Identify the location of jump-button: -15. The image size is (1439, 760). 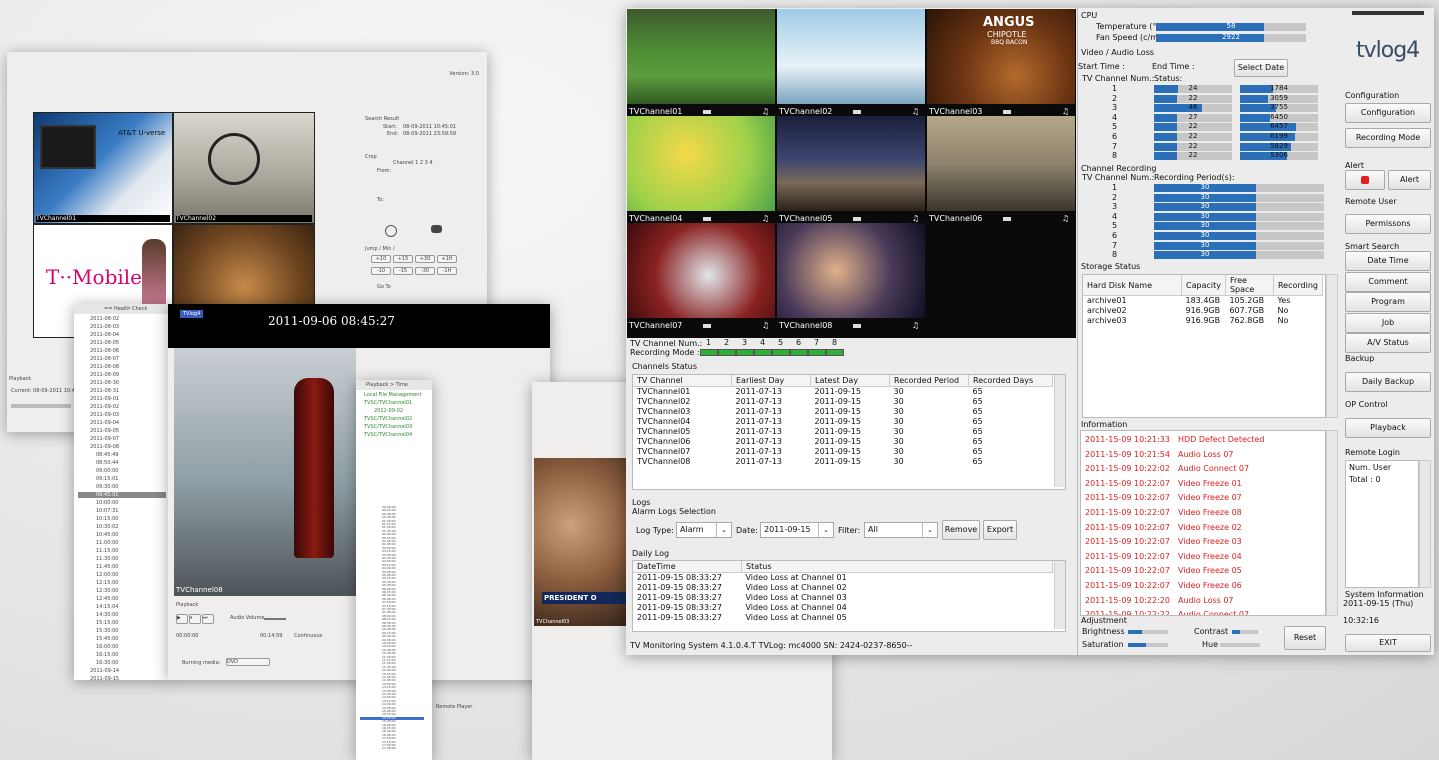
(403, 271).